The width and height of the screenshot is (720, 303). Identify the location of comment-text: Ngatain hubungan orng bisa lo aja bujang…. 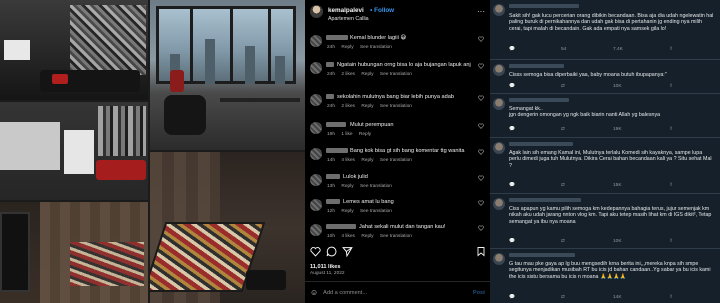
(404, 65).